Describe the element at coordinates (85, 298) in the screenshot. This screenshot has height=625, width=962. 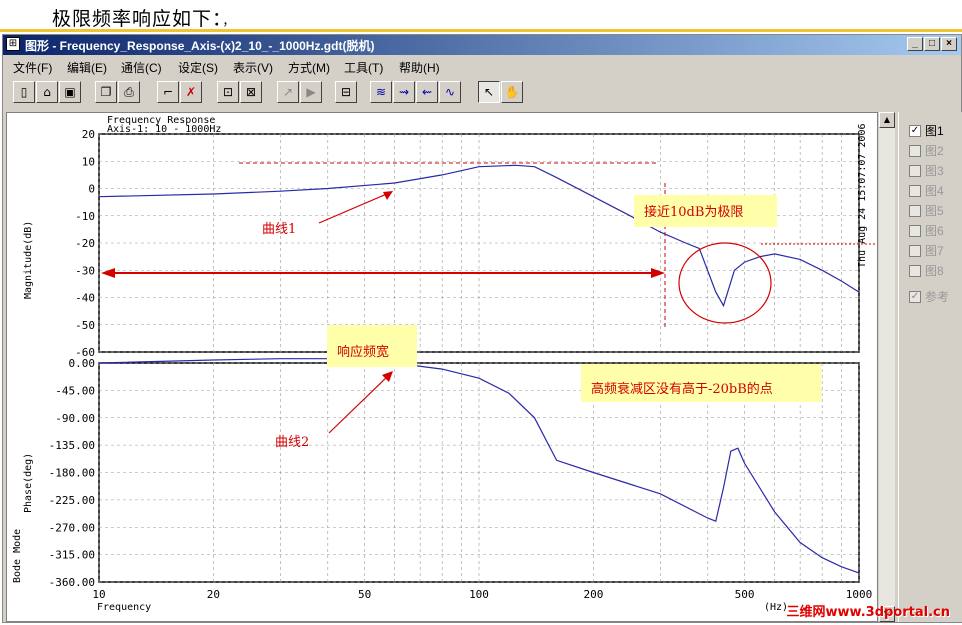
I see `magnitude-tick-label: -40` at that location.